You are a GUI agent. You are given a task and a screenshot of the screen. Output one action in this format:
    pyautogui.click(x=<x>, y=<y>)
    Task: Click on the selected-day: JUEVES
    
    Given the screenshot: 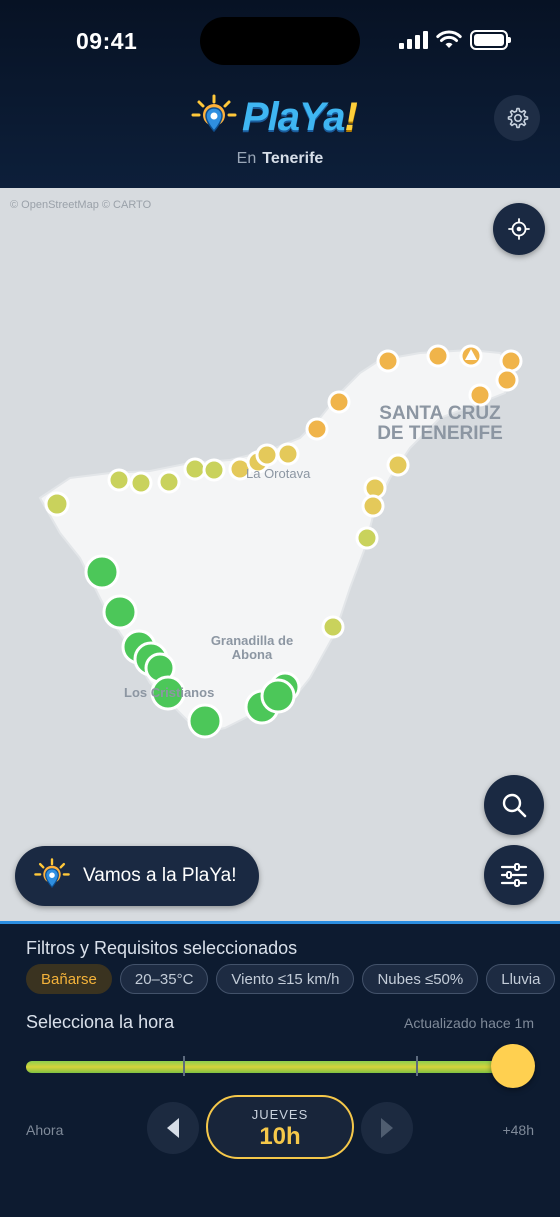 What is the action you would take?
    pyautogui.click(x=280, y=1114)
    